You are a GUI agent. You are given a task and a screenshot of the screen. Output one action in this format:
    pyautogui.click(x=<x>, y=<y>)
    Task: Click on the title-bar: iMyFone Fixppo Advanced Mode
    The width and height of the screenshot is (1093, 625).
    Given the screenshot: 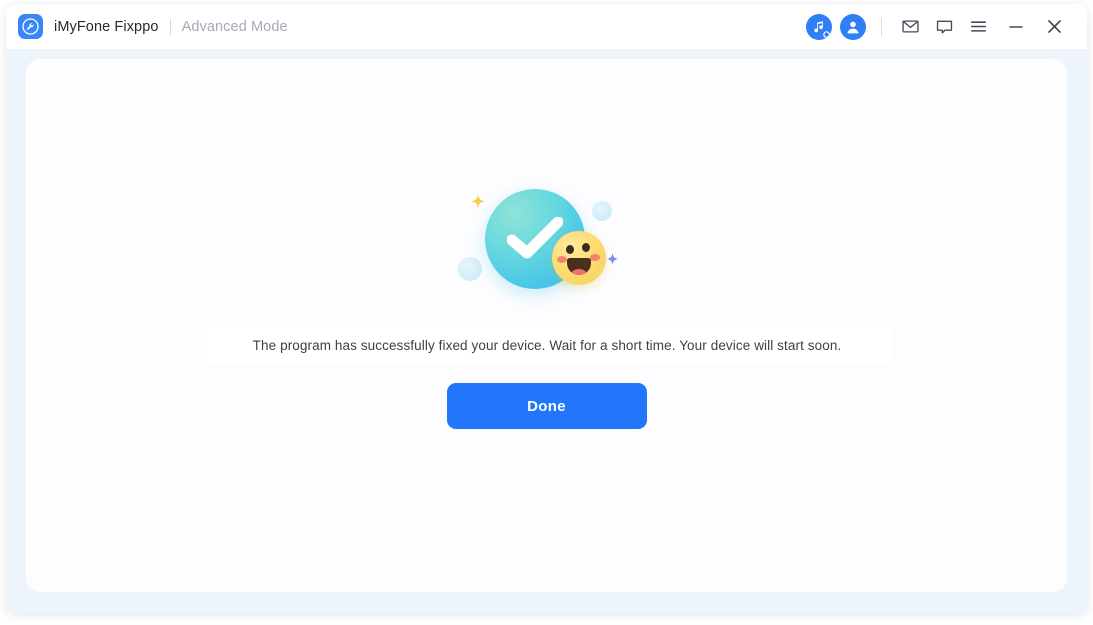 What is the action you would take?
    pyautogui.click(x=546, y=26)
    